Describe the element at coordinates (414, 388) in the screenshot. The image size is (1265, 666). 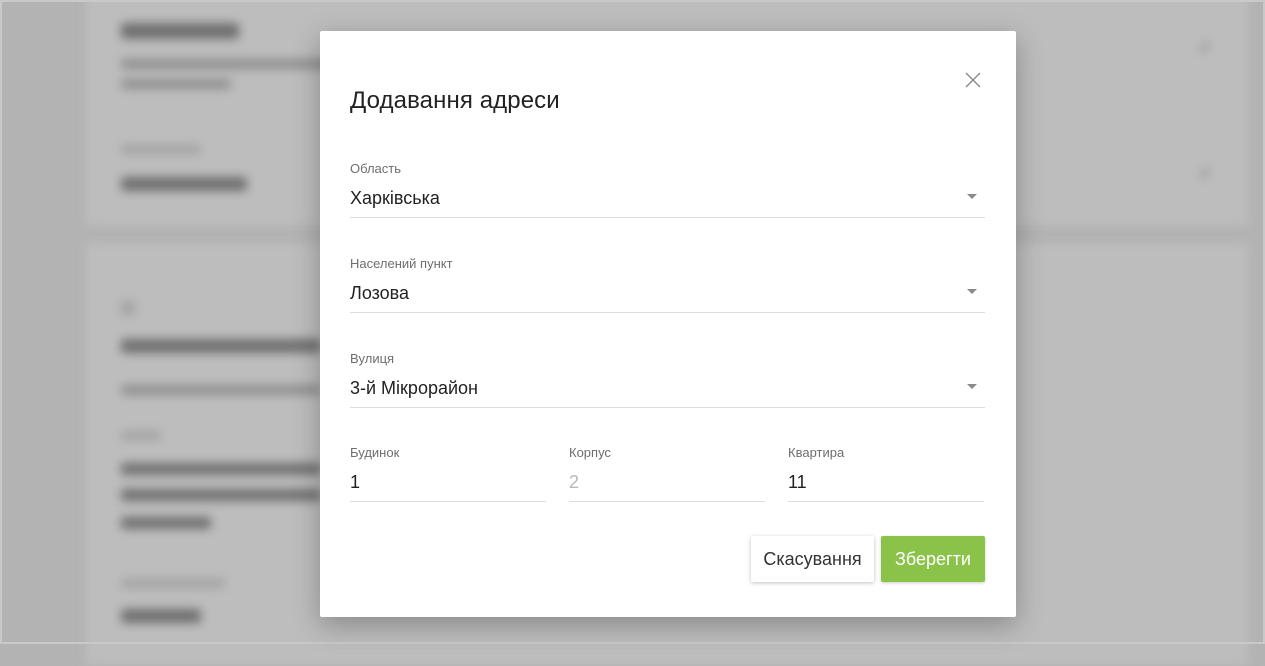
I see `street-value: 3-й Мікрорайон` at that location.